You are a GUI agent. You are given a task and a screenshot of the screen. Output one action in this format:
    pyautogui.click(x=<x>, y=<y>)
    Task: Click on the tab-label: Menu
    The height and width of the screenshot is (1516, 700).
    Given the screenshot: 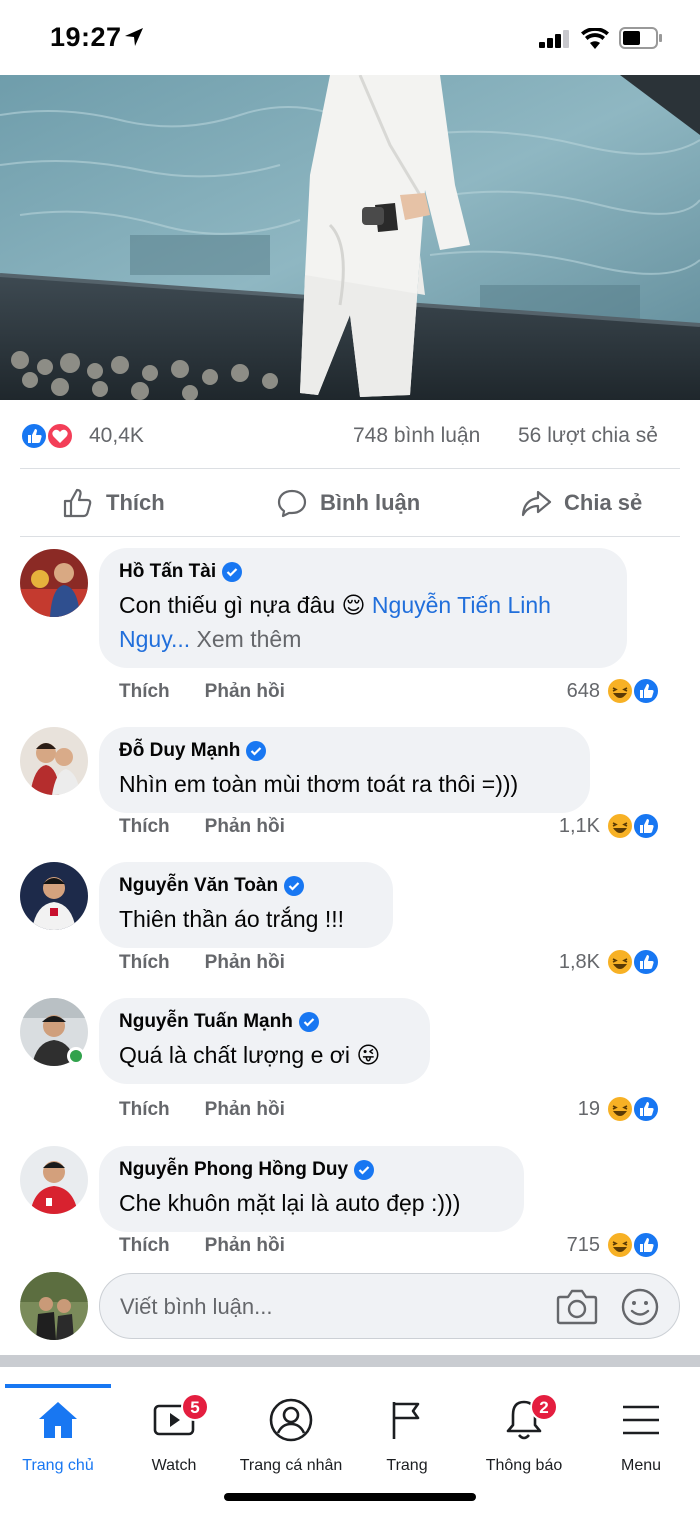 What is the action you would take?
    pyautogui.click(x=641, y=1465)
    